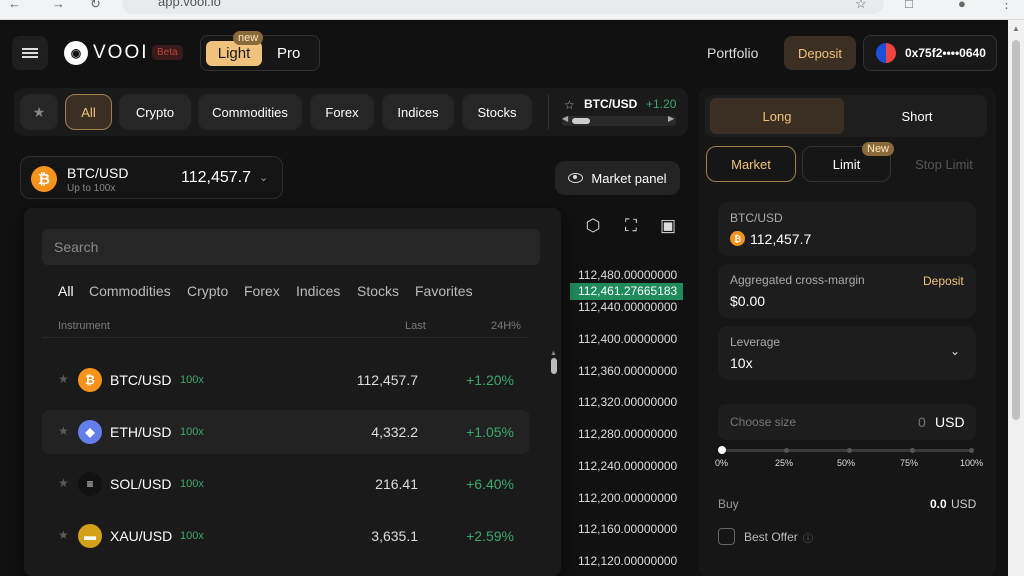  Describe the element at coordinates (671, 118) in the screenshot. I see `scroll-right-icon: ▶` at that location.